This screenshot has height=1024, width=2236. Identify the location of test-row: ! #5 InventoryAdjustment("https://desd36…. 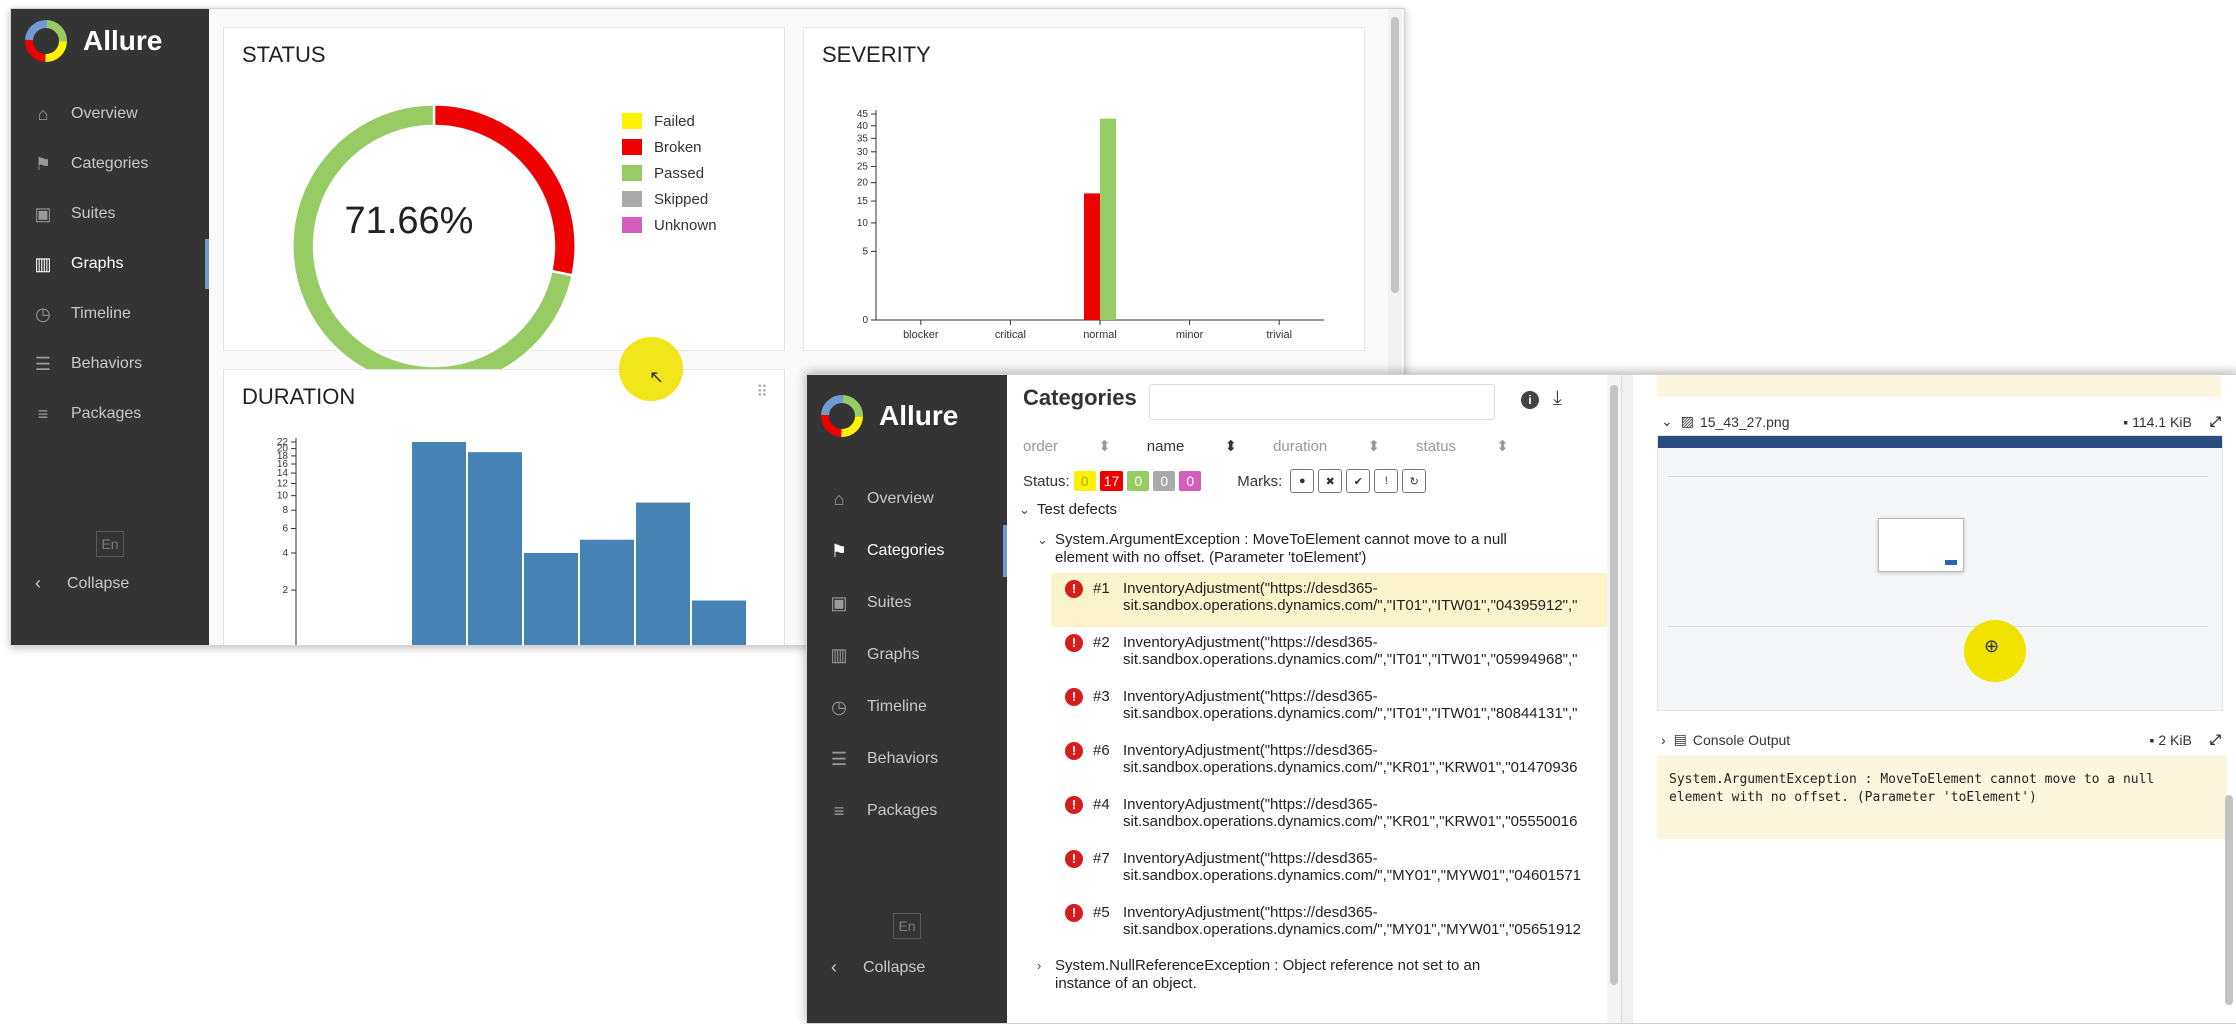
(1329, 924).